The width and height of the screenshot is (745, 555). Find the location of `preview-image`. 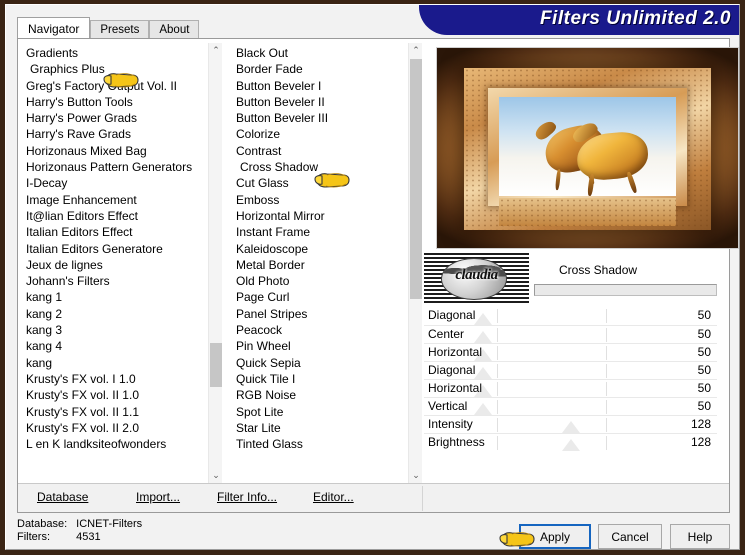

preview-image is located at coordinates (587, 148).